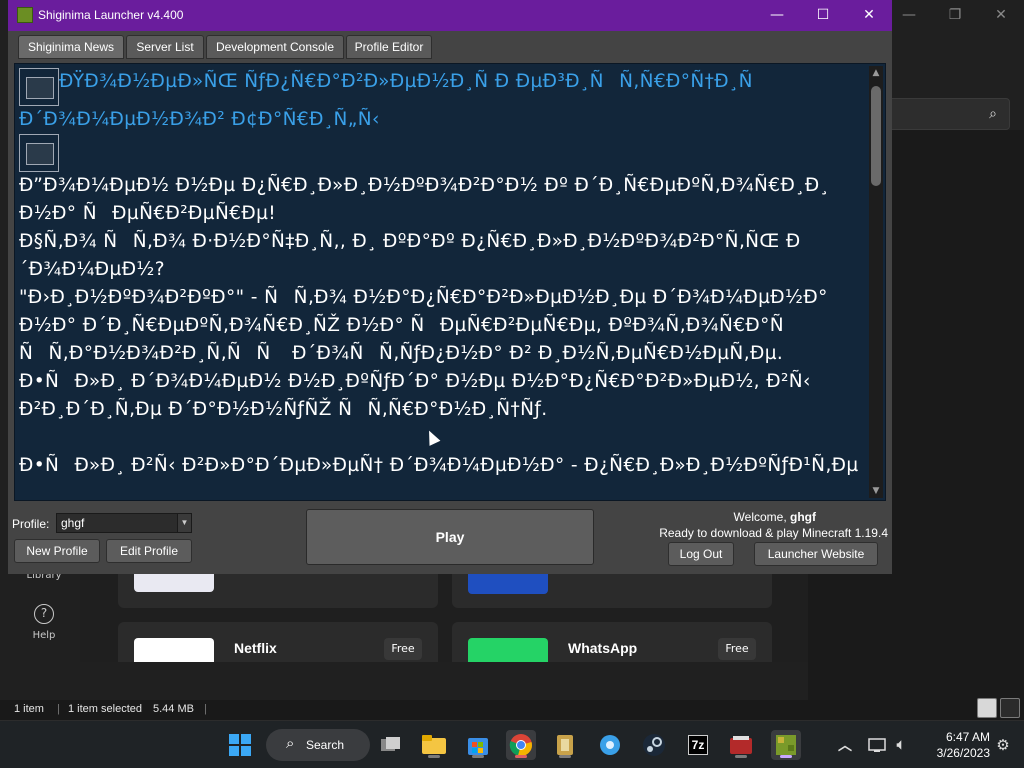  I want to click on chevron-up-icon: ︿, so click(845, 745).